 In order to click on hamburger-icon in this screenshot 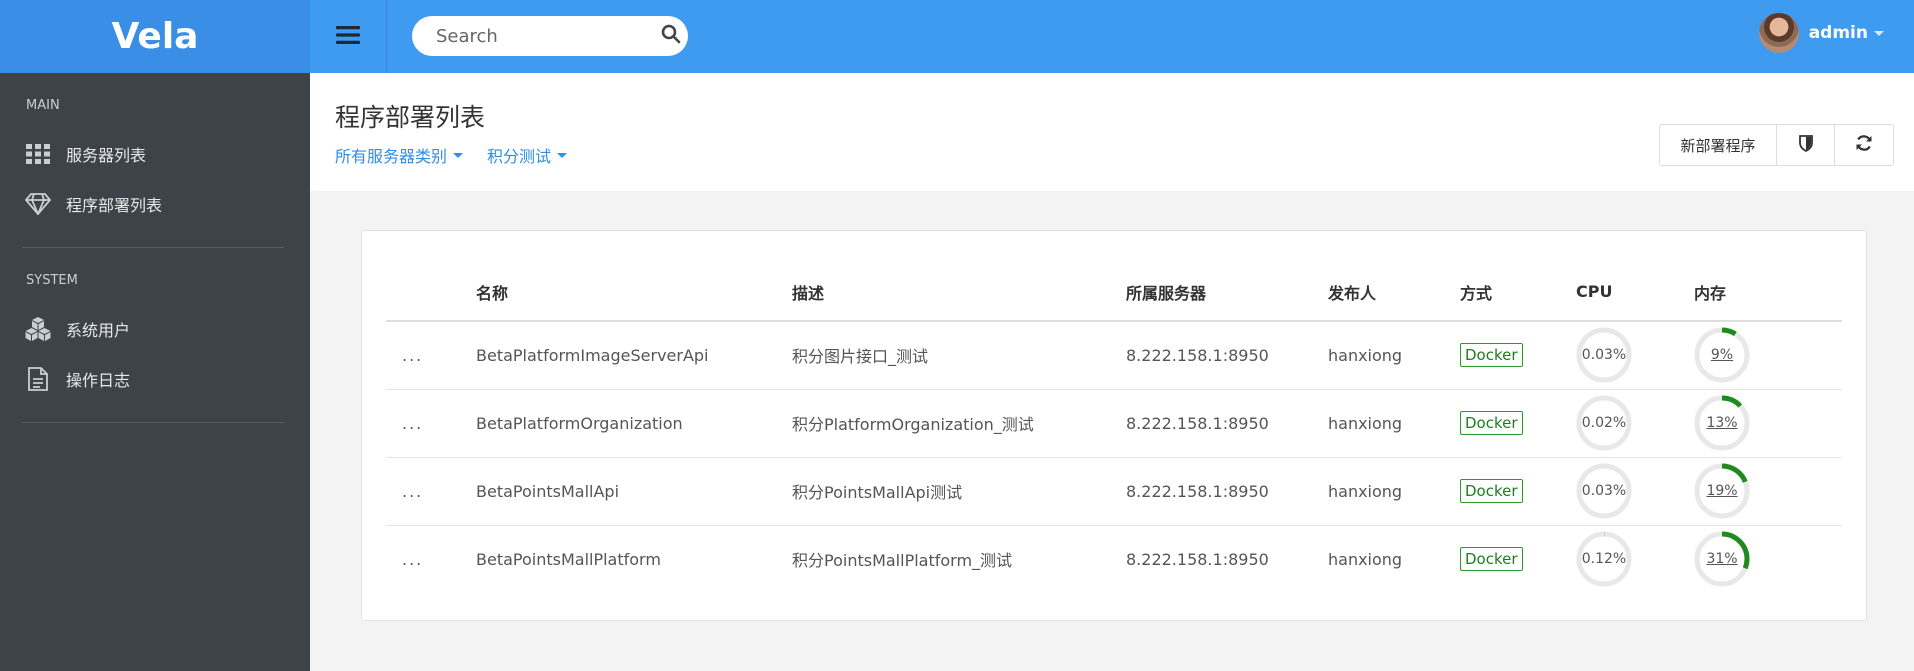, I will do `click(348, 37)`.